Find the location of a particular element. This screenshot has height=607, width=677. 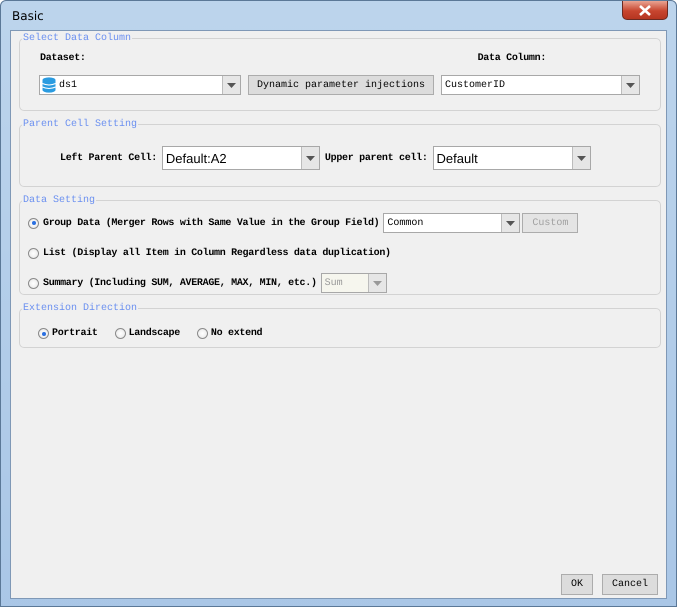

data-column-dropdown: CustomerID is located at coordinates (540, 85).